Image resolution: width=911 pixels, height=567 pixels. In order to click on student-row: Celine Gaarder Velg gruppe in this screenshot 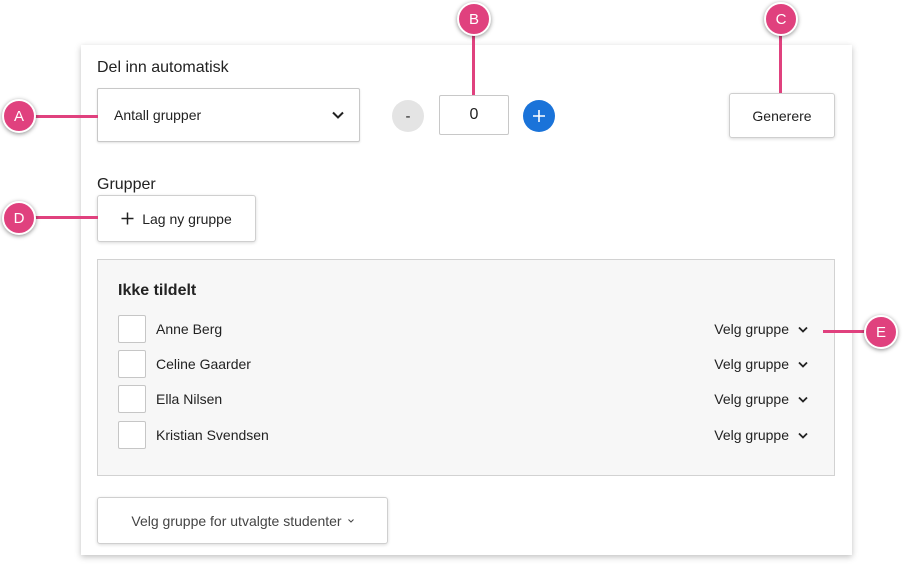, I will do `click(463, 365)`.